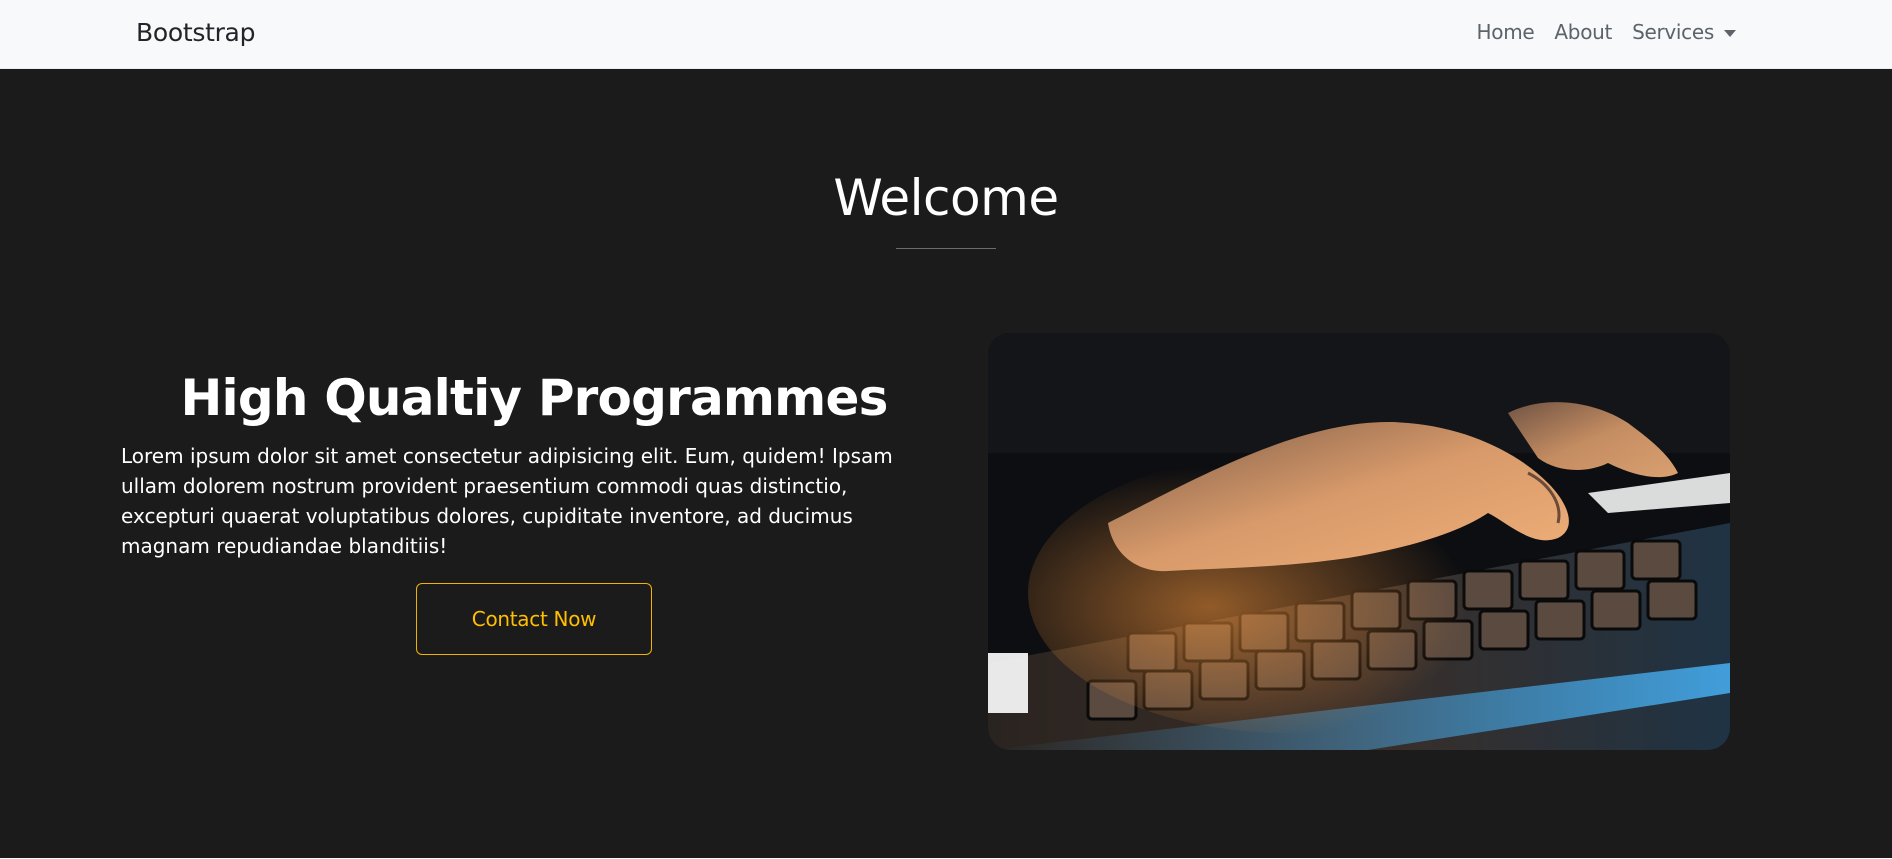 The height and width of the screenshot is (859, 1892). What do you see at coordinates (1673, 32) in the screenshot?
I see `nav-link-services-label: Services` at bounding box center [1673, 32].